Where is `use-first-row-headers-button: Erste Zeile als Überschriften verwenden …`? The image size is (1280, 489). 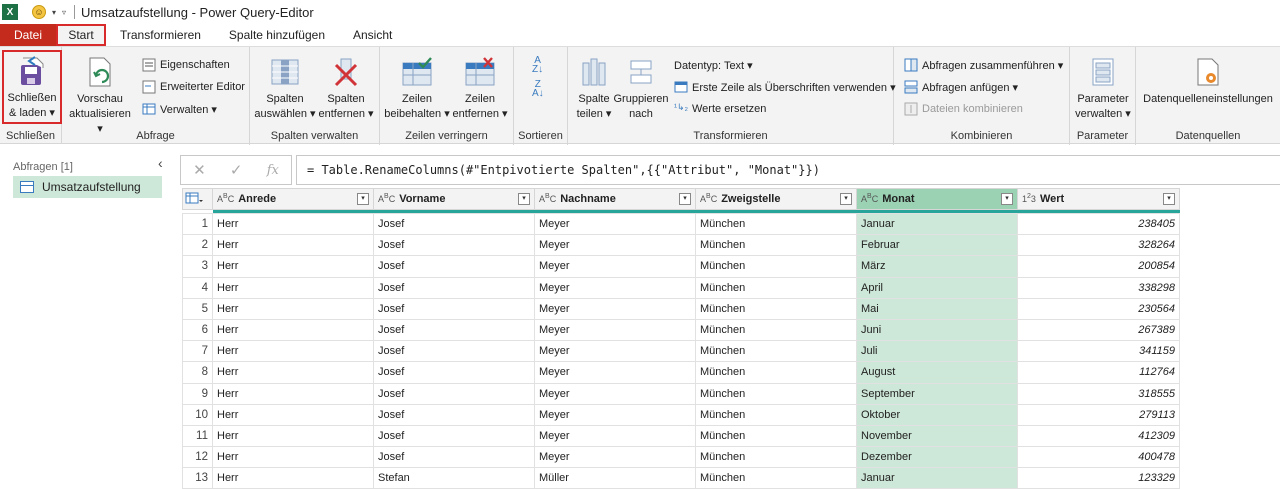
use-first-row-headers-button: Erste Zeile als Überschriften verwenden … is located at coordinates (785, 87).